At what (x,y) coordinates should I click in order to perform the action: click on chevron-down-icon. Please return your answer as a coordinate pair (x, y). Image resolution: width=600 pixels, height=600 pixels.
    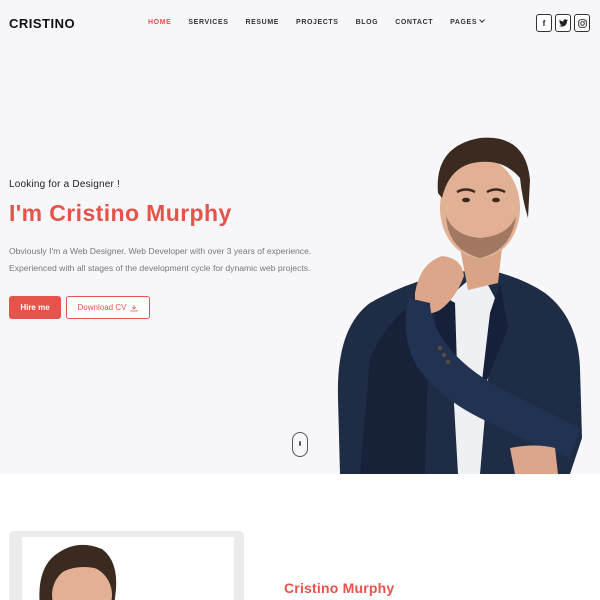
    Looking at the image, I should click on (482, 20).